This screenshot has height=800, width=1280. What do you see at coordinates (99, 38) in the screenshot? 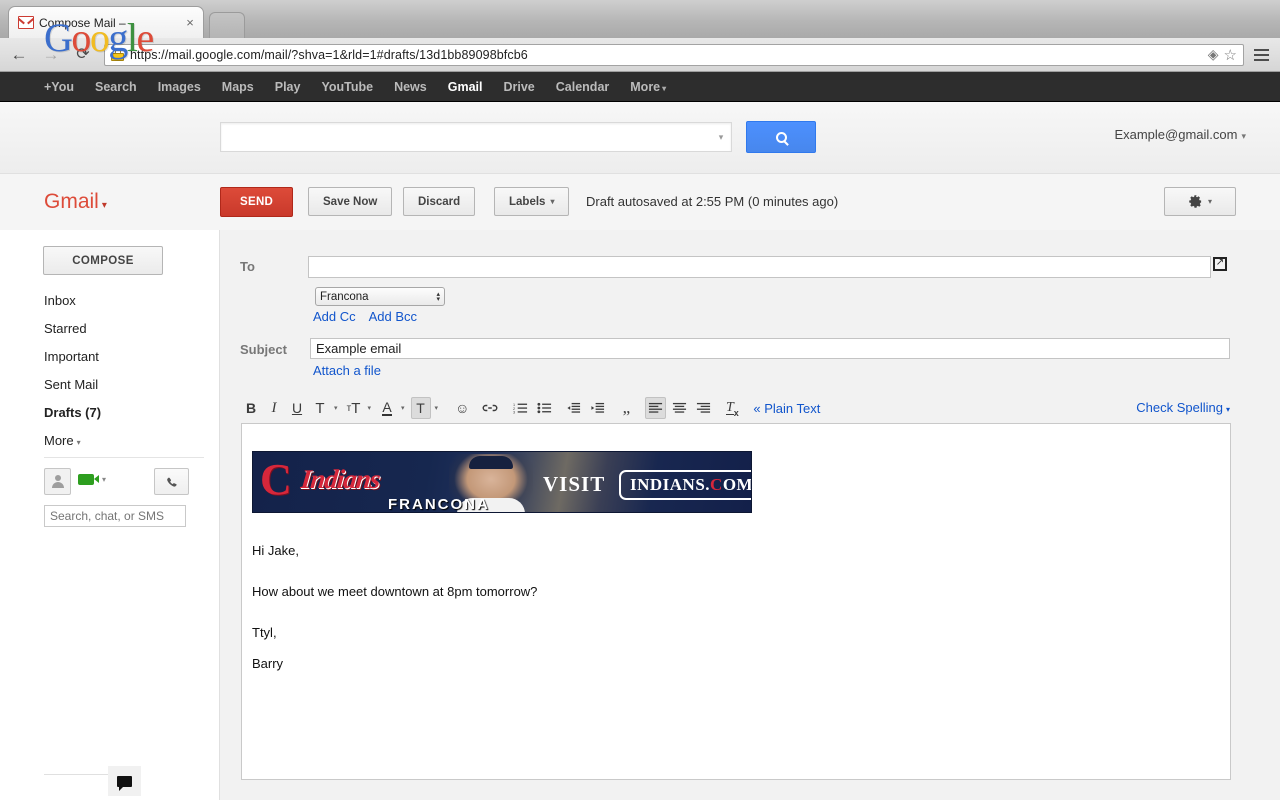
I see `google-logo: Google` at bounding box center [99, 38].